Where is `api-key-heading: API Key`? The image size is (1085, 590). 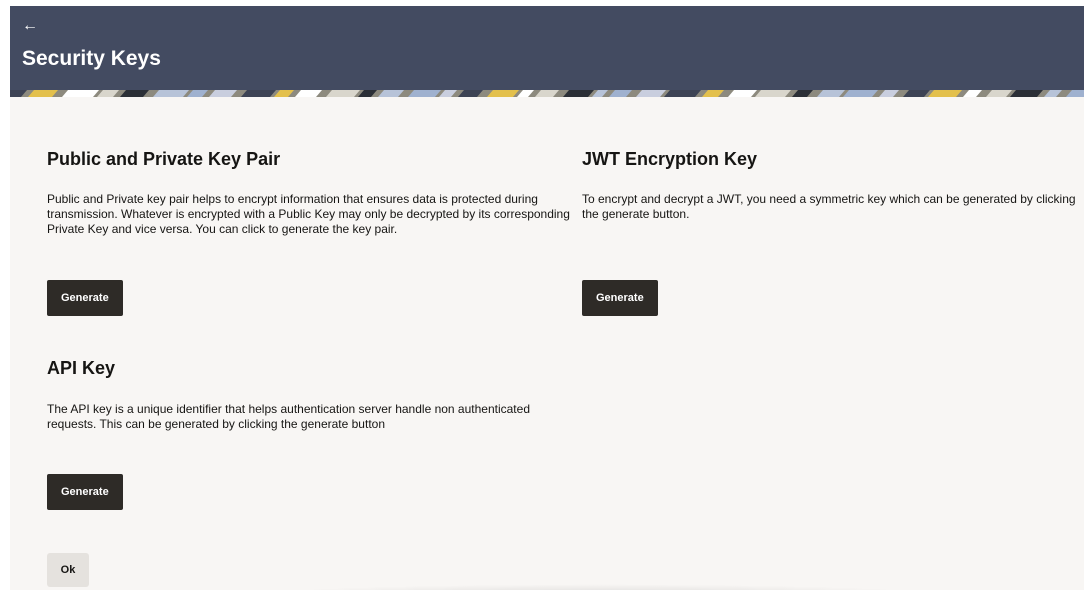
api-key-heading: API Key is located at coordinates (81, 368).